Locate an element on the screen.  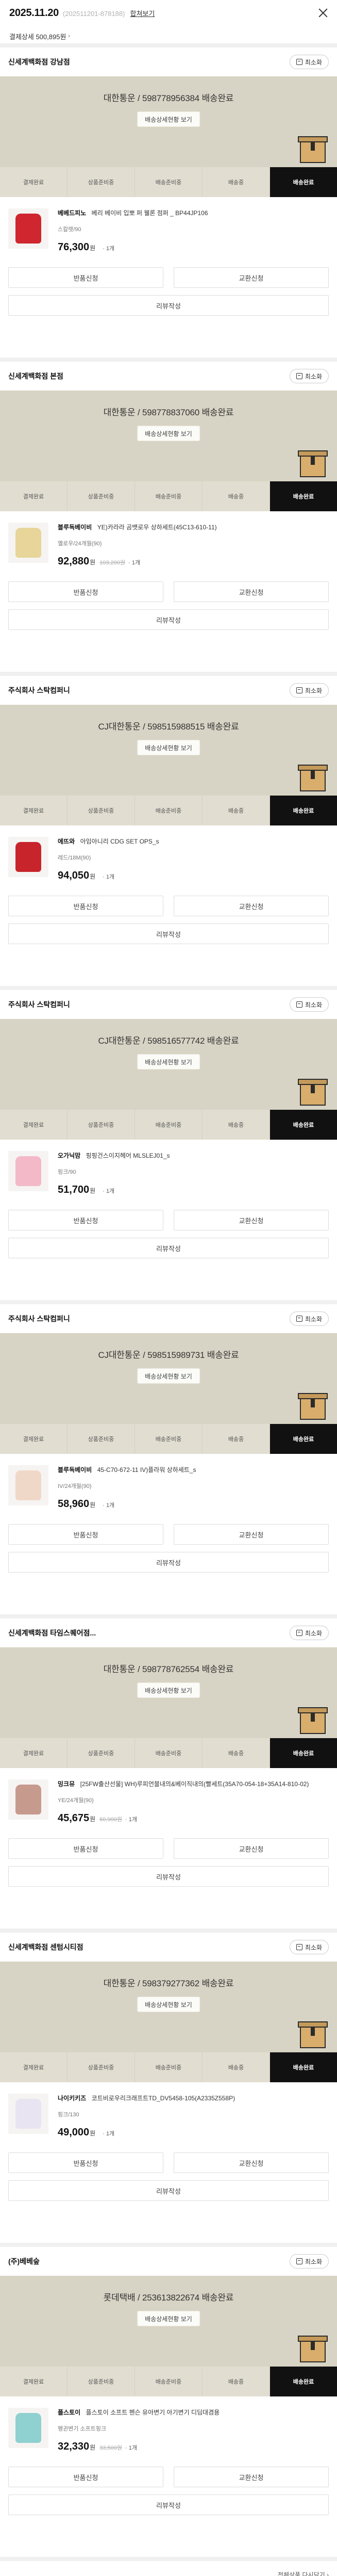
delivery-step: 결제완료 is located at coordinates (34, 496).